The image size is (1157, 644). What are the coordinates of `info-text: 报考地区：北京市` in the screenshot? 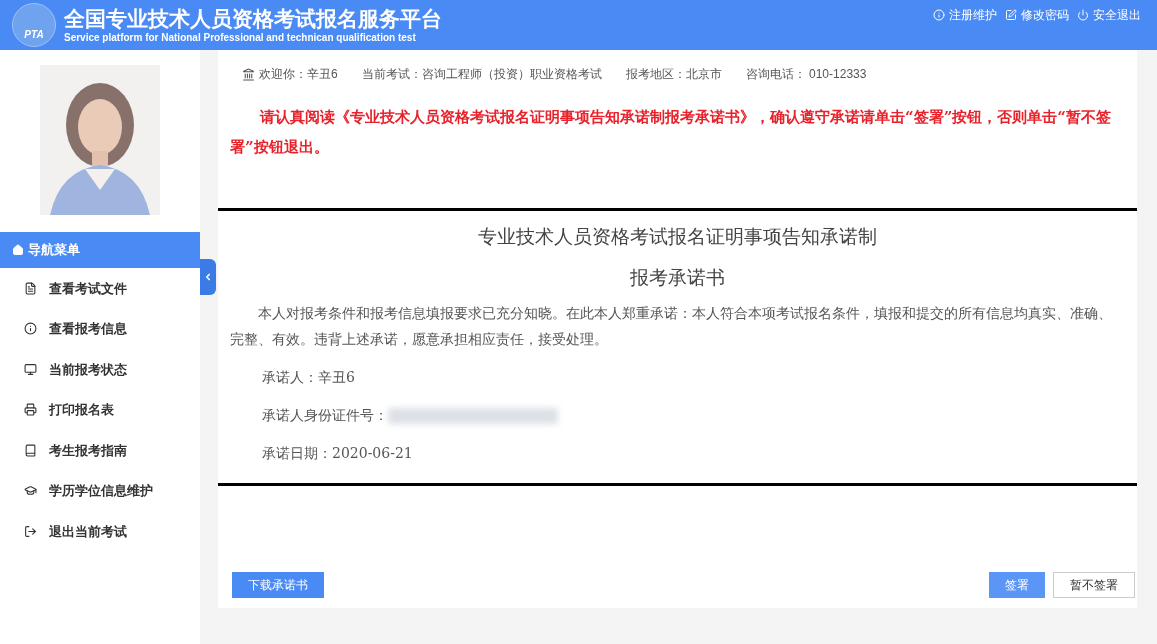 It's located at (673, 74).